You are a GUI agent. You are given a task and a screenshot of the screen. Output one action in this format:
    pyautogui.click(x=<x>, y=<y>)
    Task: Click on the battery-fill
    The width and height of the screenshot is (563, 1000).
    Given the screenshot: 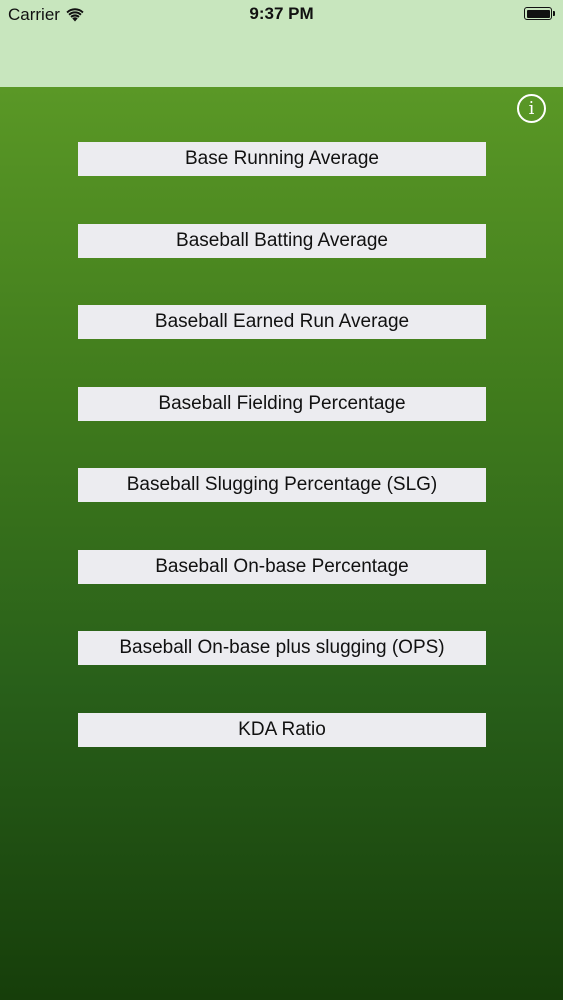 What is the action you would take?
    pyautogui.click(x=538, y=13)
    